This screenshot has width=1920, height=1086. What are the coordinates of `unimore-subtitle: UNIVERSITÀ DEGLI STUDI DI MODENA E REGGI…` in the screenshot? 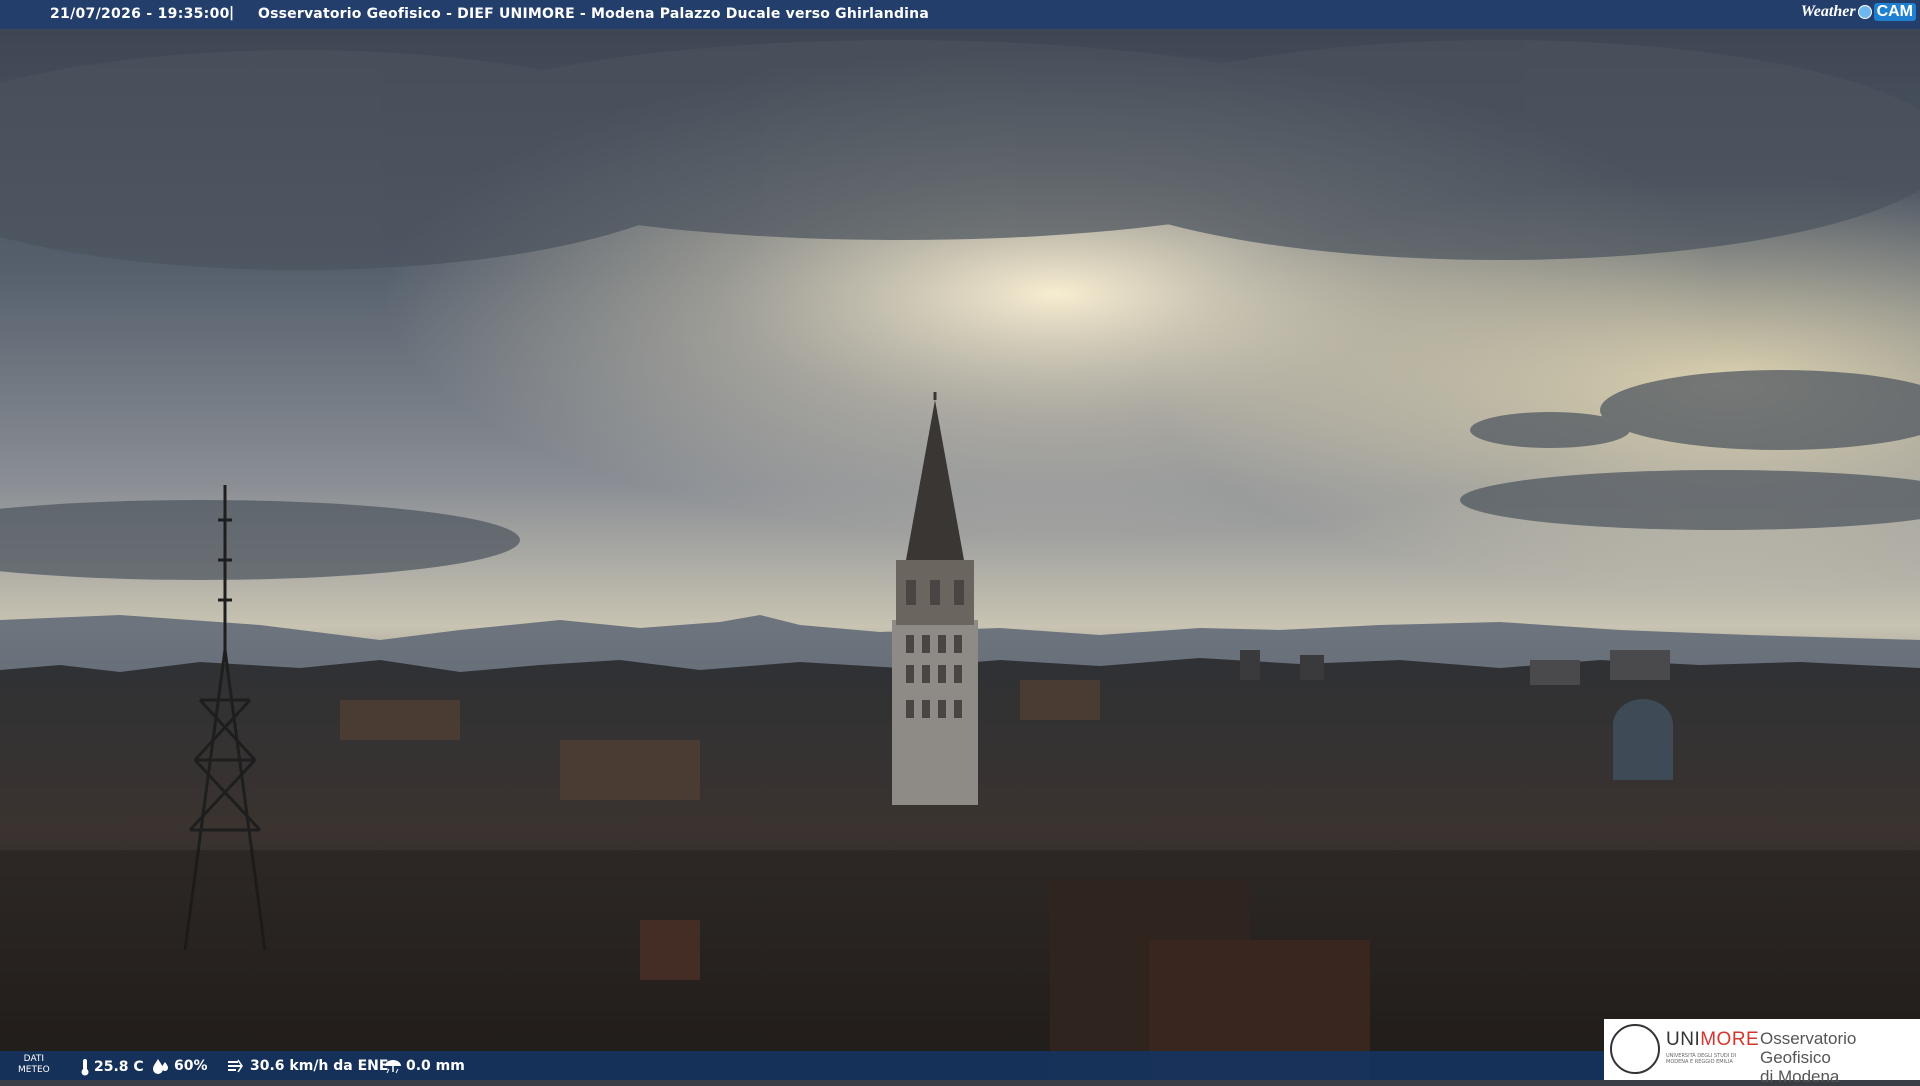 It's located at (1701, 1059).